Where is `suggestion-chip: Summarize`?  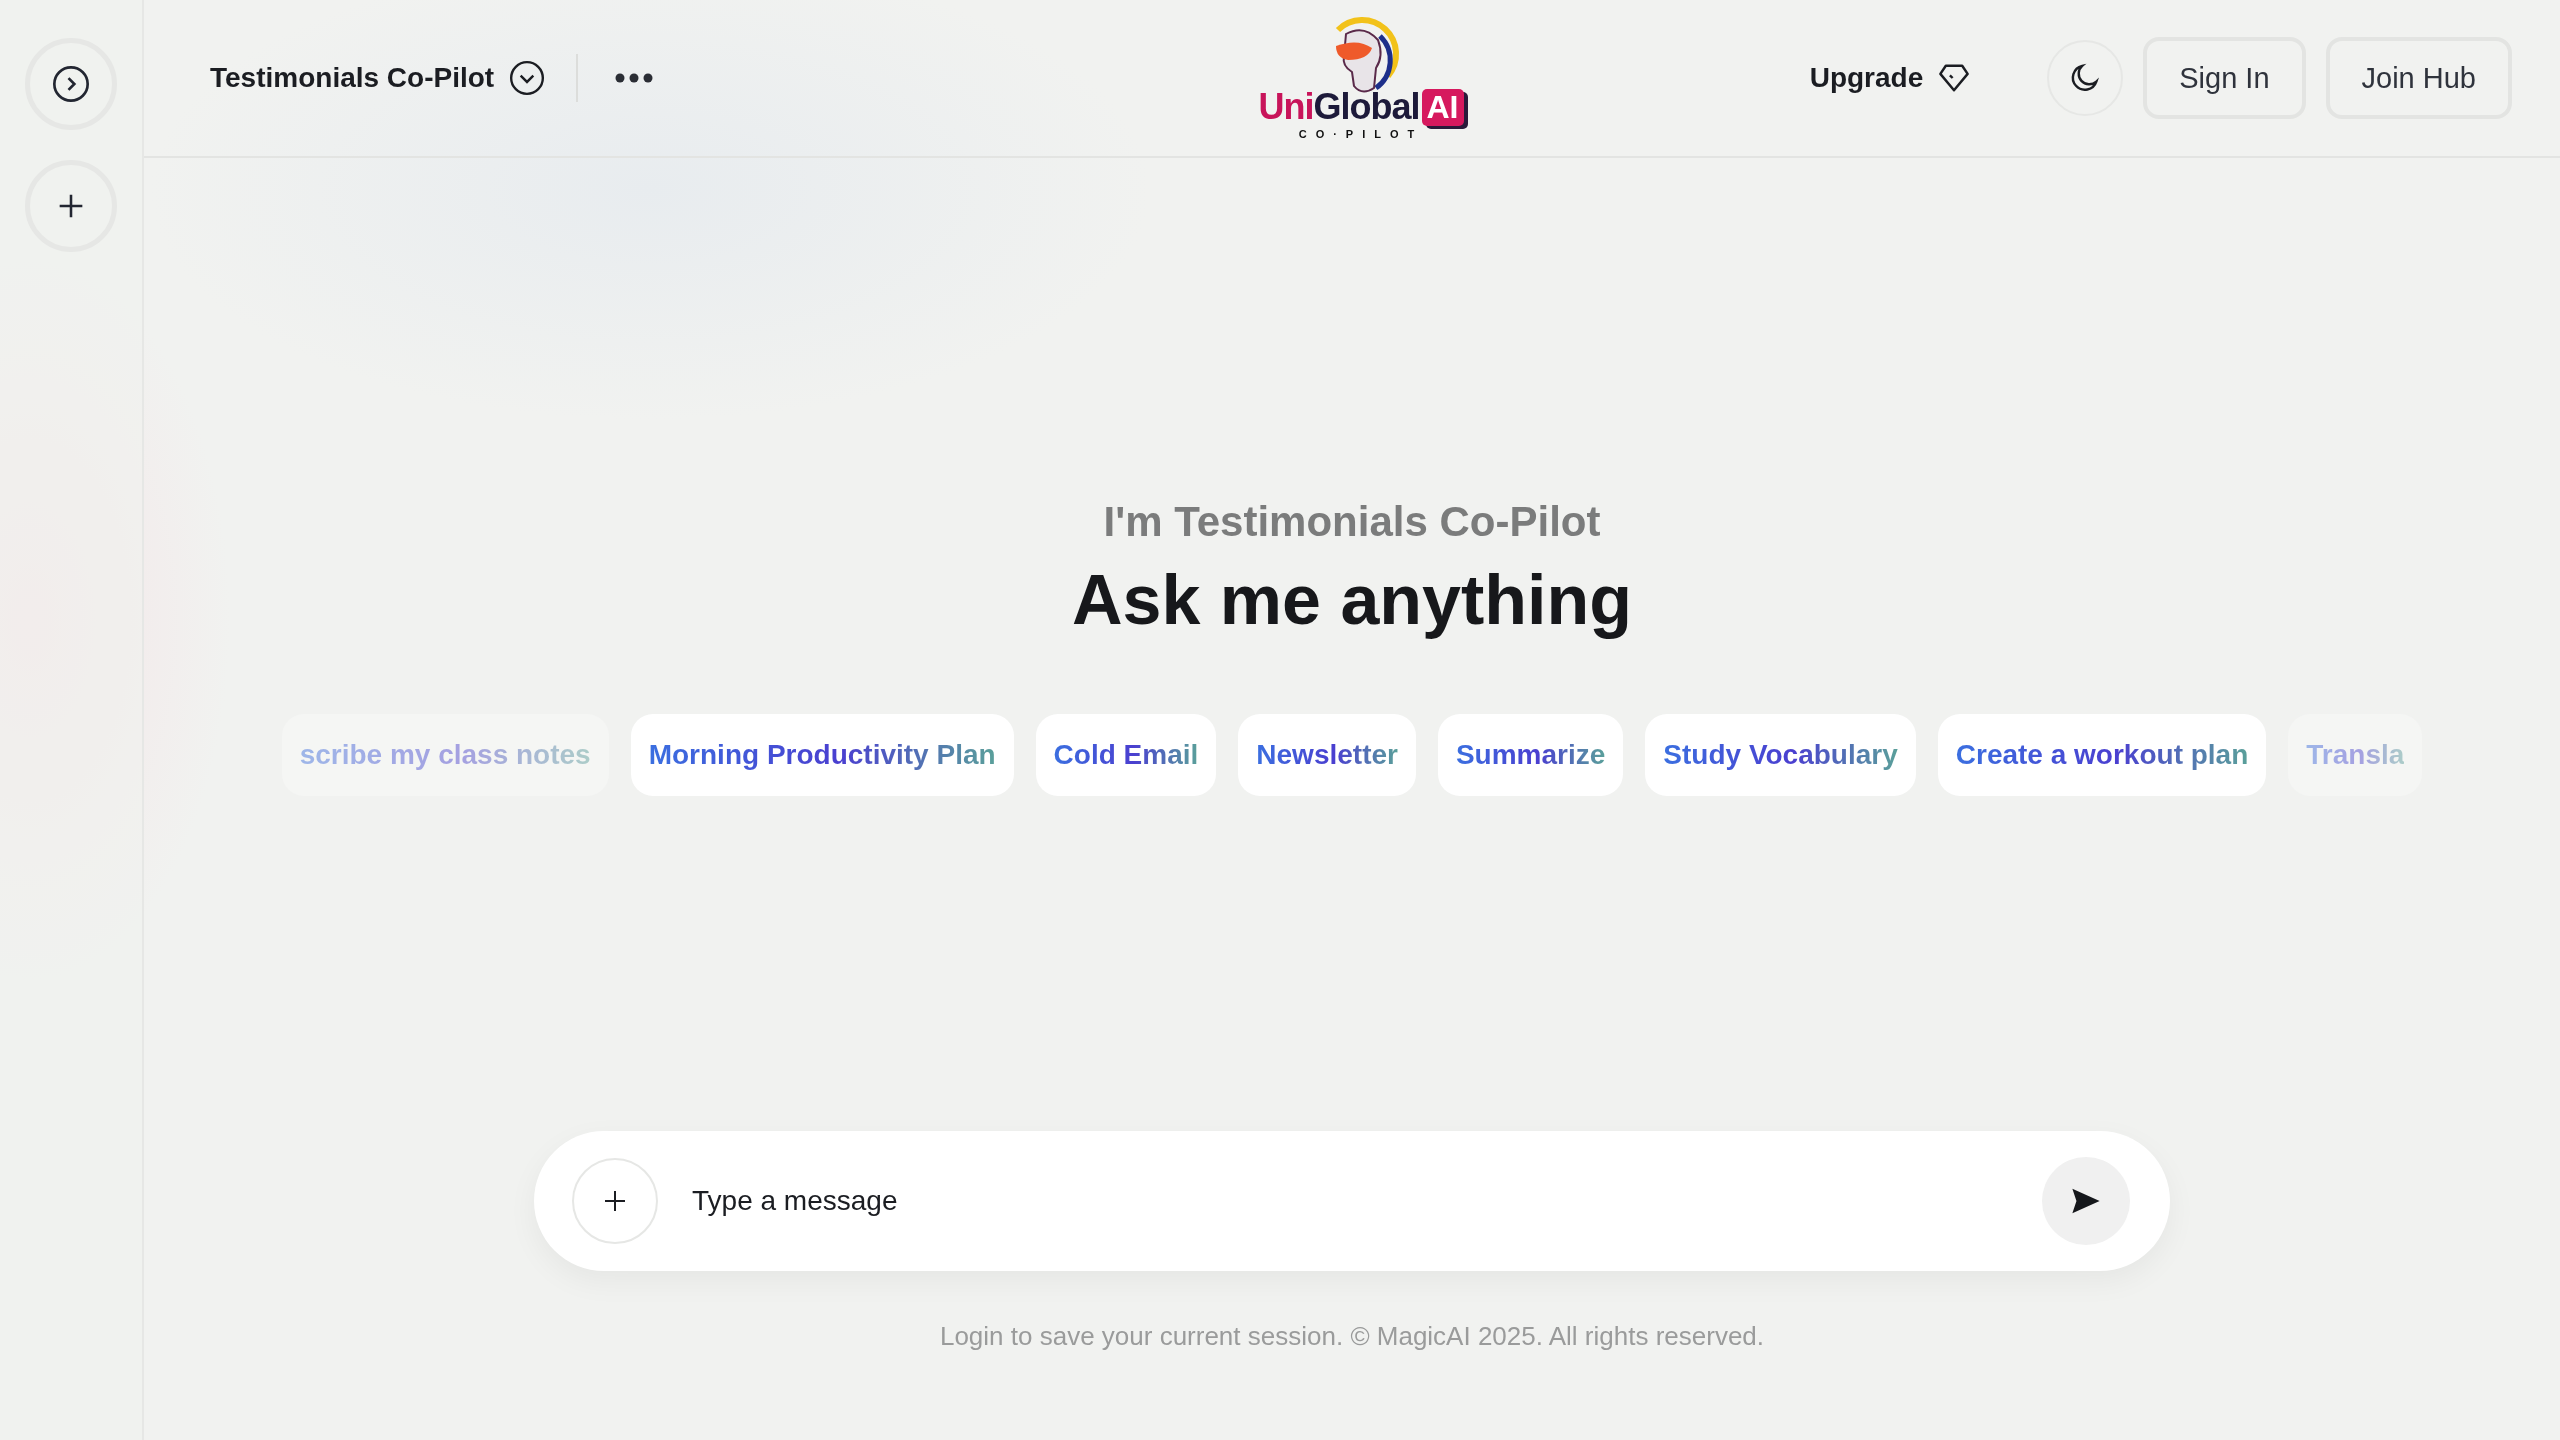 suggestion-chip: Summarize is located at coordinates (1530, 755).